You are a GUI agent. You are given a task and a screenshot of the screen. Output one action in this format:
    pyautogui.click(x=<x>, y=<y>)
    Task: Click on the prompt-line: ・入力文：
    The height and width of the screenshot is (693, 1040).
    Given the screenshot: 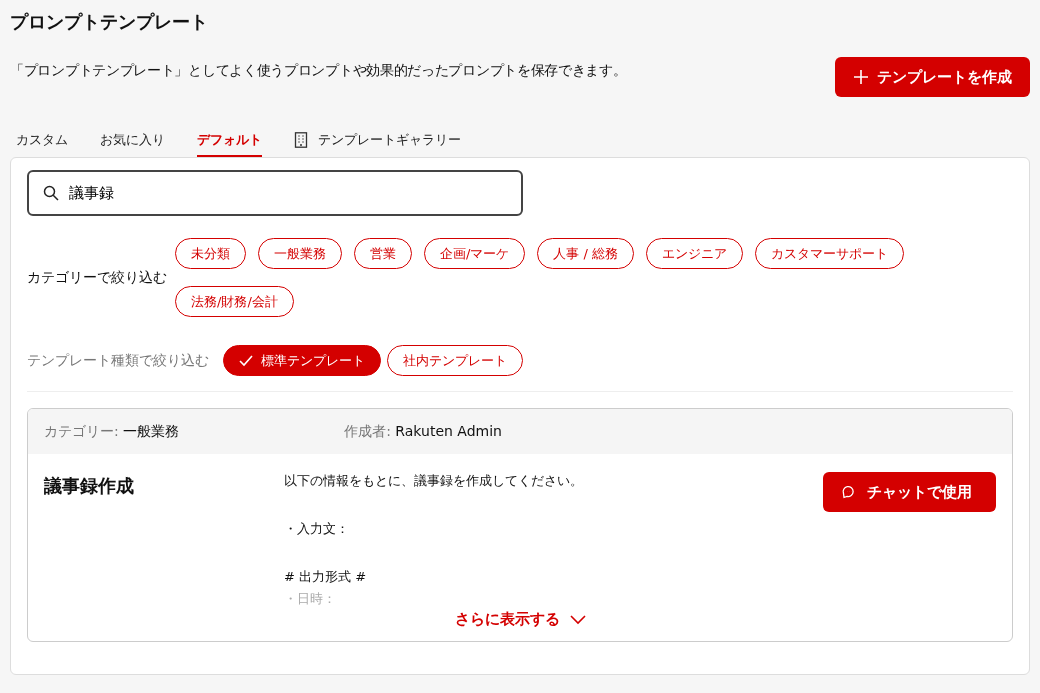 What is the action you would take?
    pyautogui.click(x=317, y=529)
    